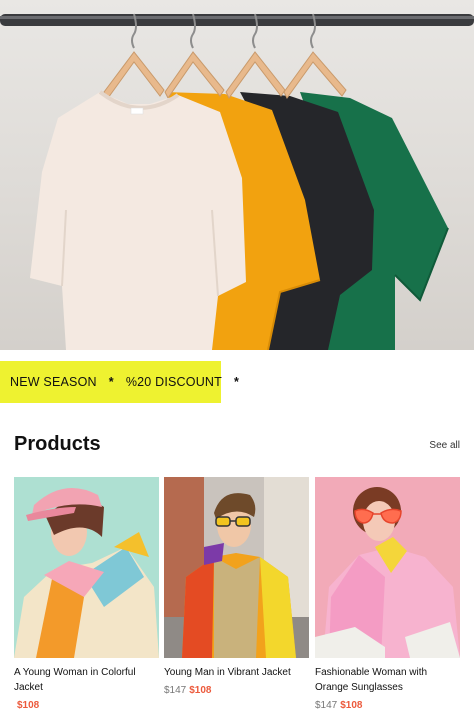 The height and width of the screenshot is (719, 474). Describe the element at coordinates (57, 444) in the screenshot. I see `section-title: Products` at that location.